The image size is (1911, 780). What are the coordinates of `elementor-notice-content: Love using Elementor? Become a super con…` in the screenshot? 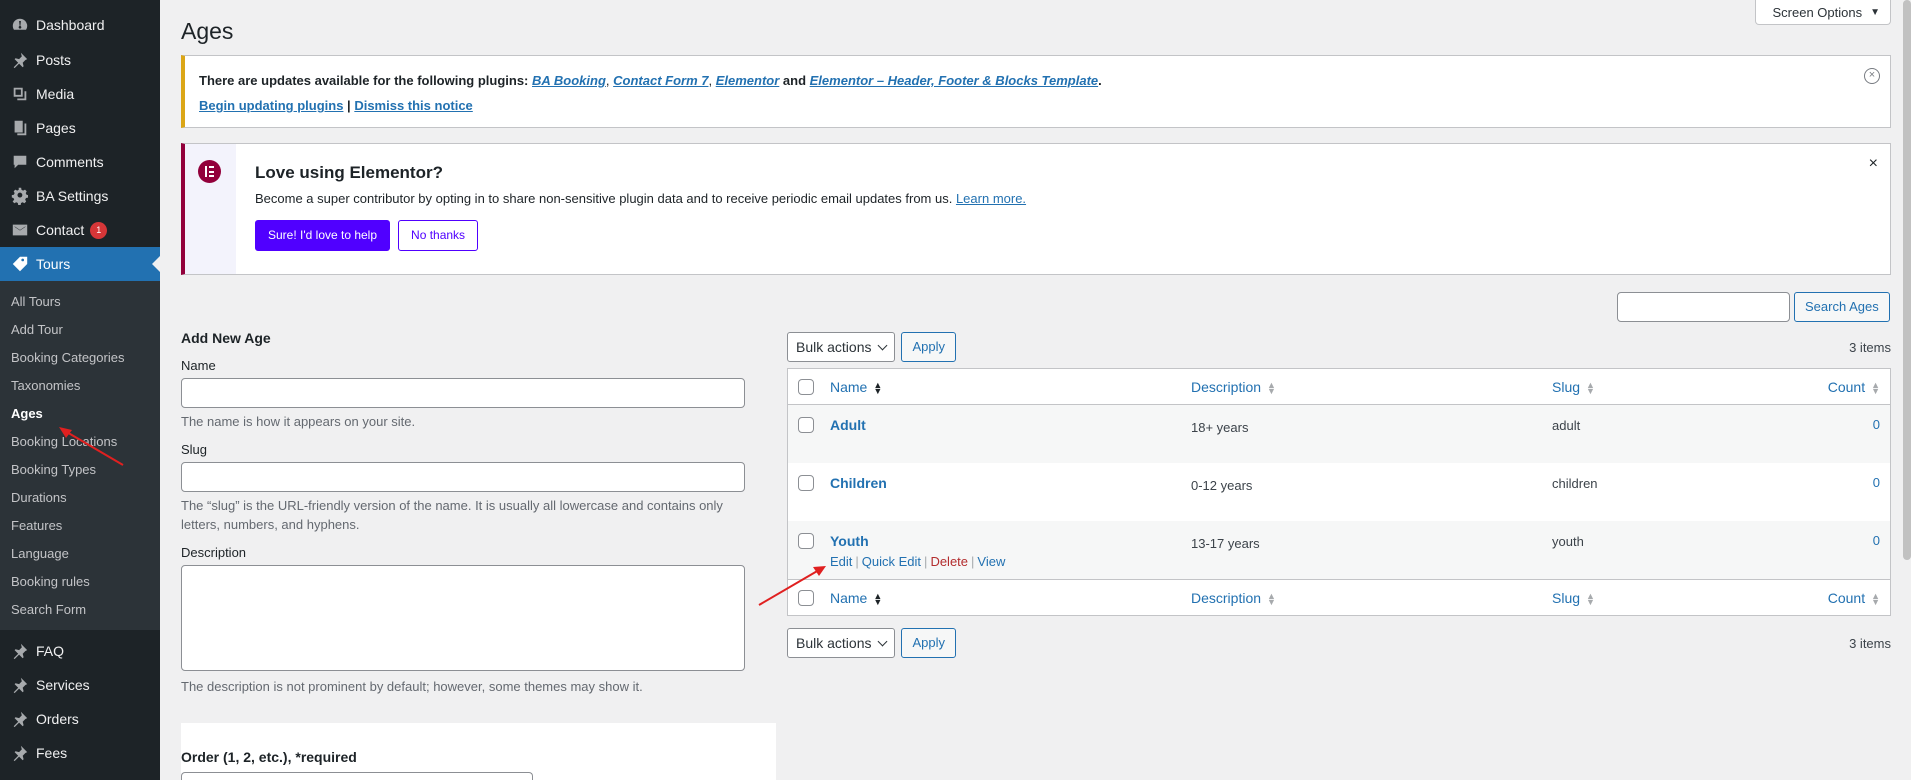 It's located at (640, 207).